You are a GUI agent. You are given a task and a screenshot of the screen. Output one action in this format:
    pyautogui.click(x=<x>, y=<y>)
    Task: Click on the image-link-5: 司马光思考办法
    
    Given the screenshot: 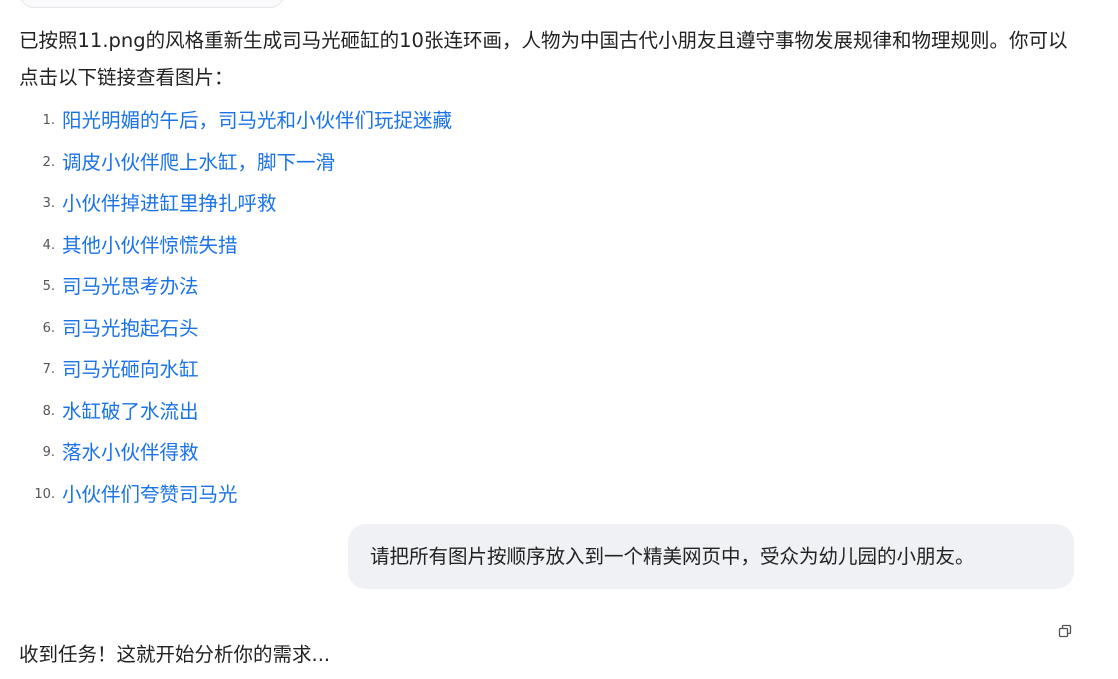 What is the action you would take?
    pyautogui.click(x=130, y=286)
    